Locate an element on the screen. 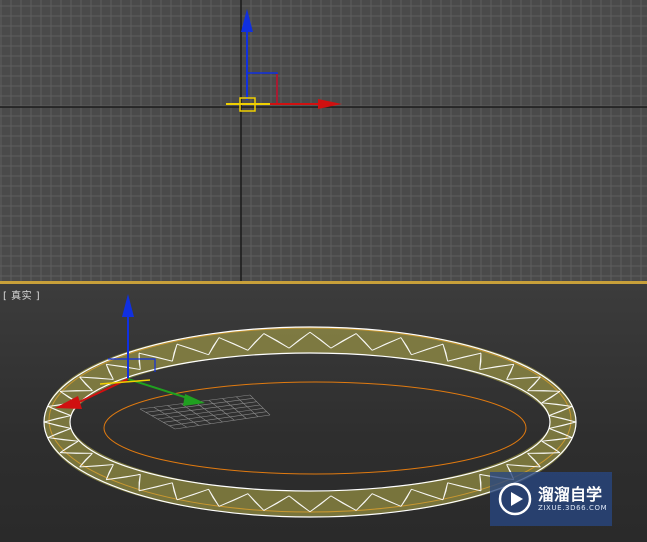 The height and width of the screenshot is (542, 647). watermark-title: 溜溜自学 is located at coordinates (570, 494).